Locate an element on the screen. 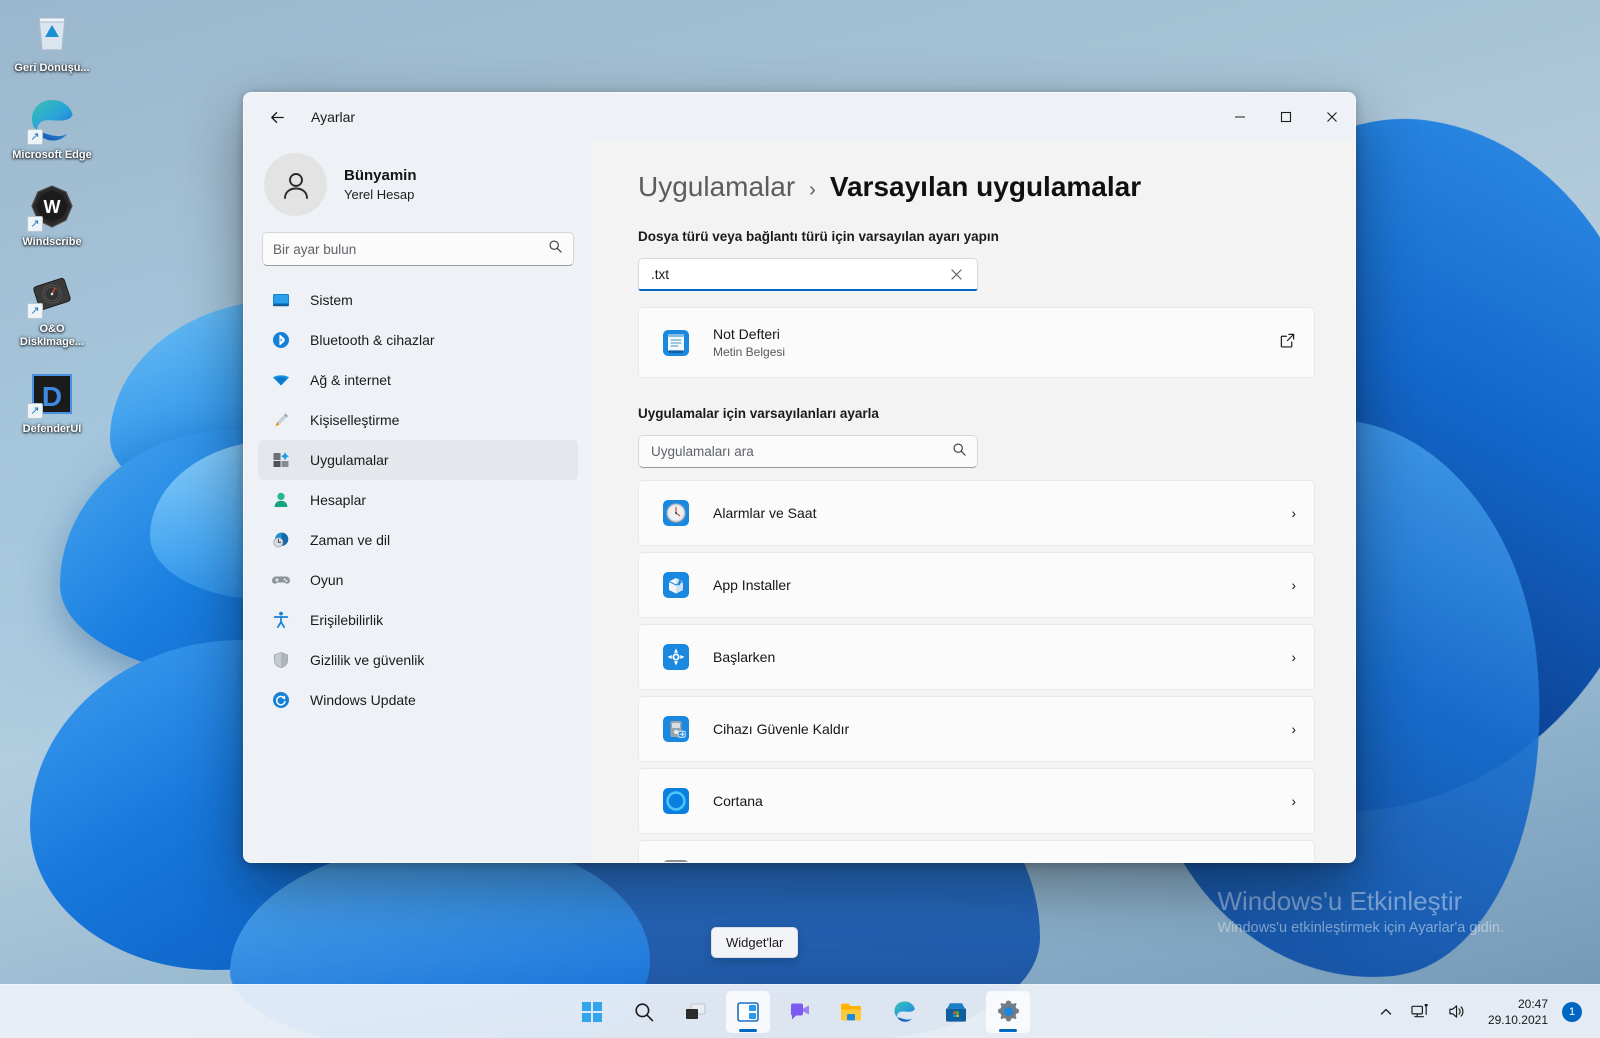 Image resolution: width=1600 pixels, height=1038 pixels. paintbrush-icon is located at coordinates (281, 420).